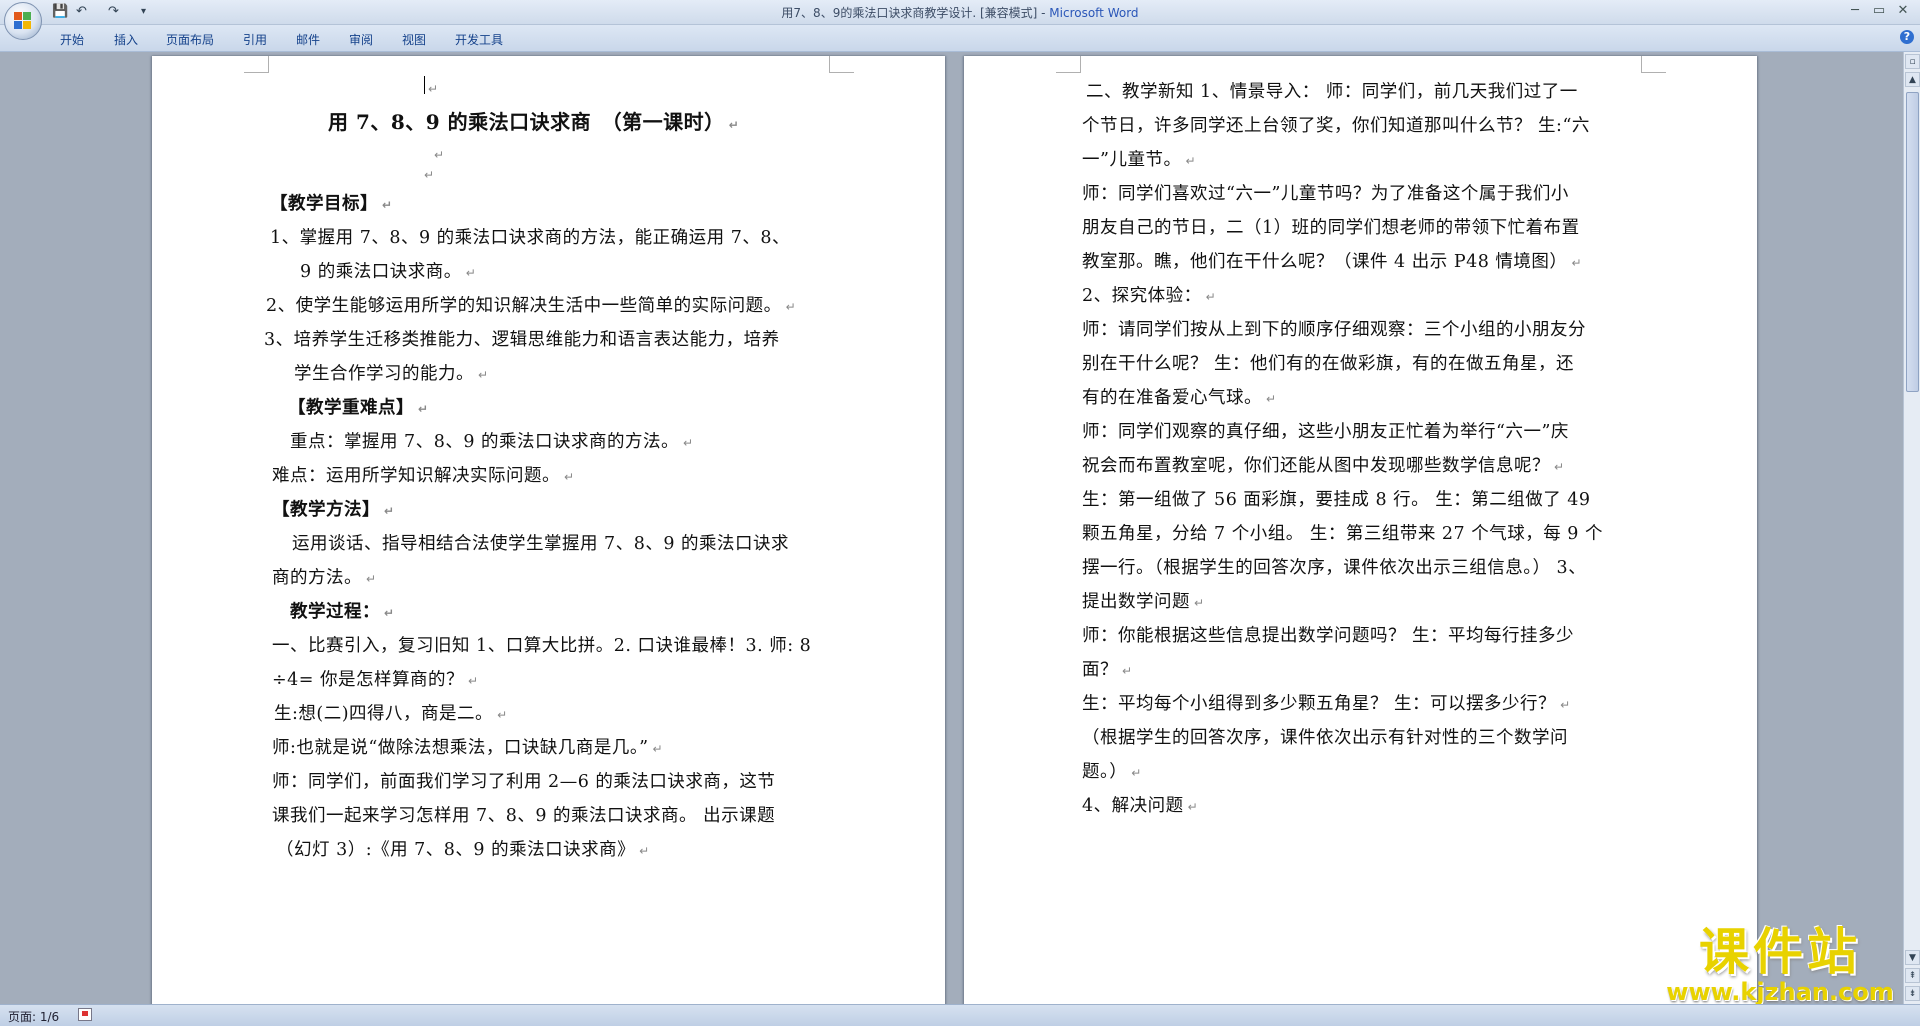 This screenshot has height=1026, width=1920. I want to click on minimize-button: ─, so click(1855, 11).